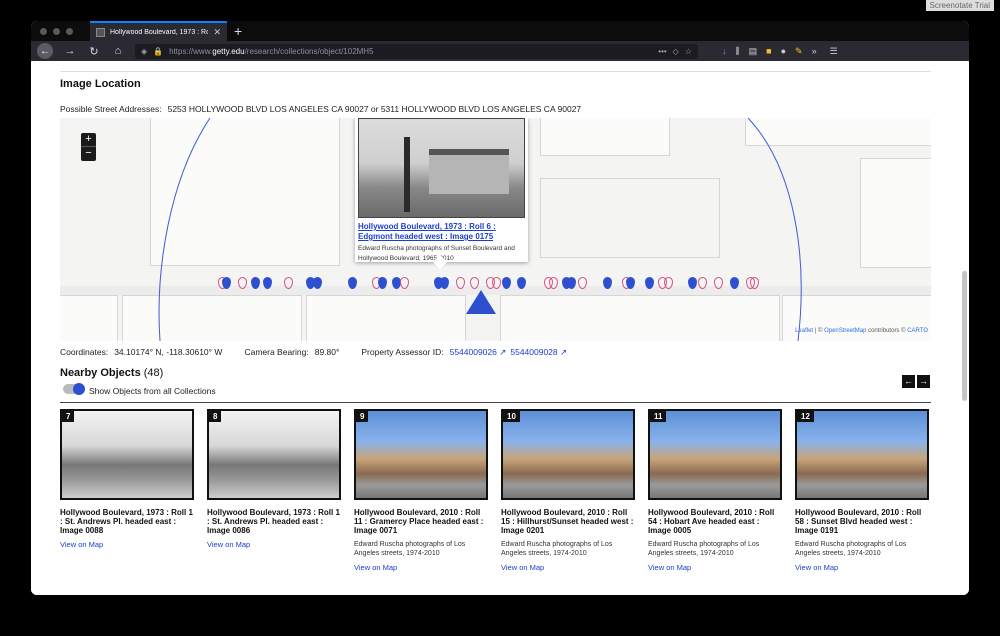  I want to click on download-icon: ↓, so click(724, 51).